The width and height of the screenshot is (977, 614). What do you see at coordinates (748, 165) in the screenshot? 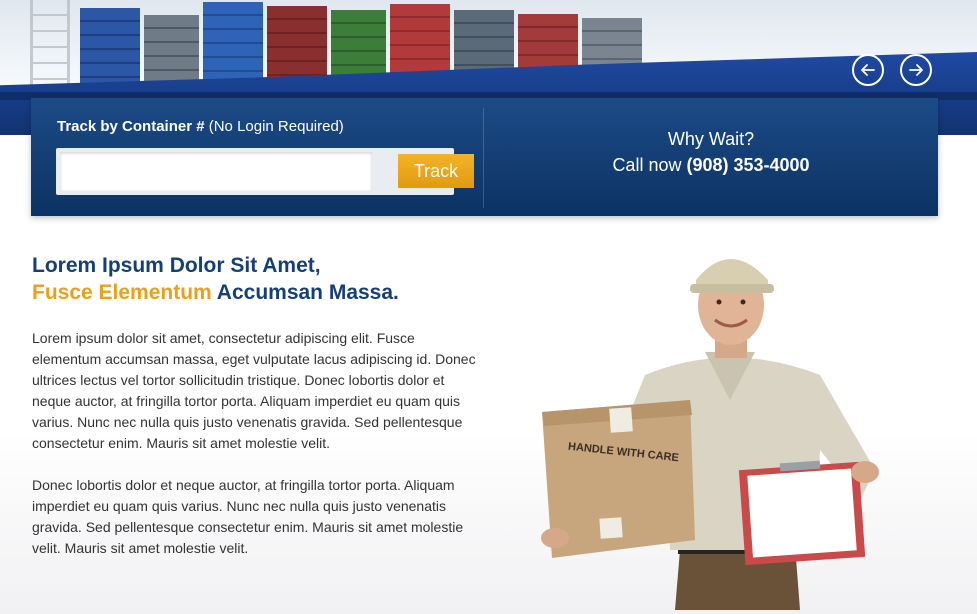
I see `phone-number: (908) 353-4000` at bounding box center [748, 165].